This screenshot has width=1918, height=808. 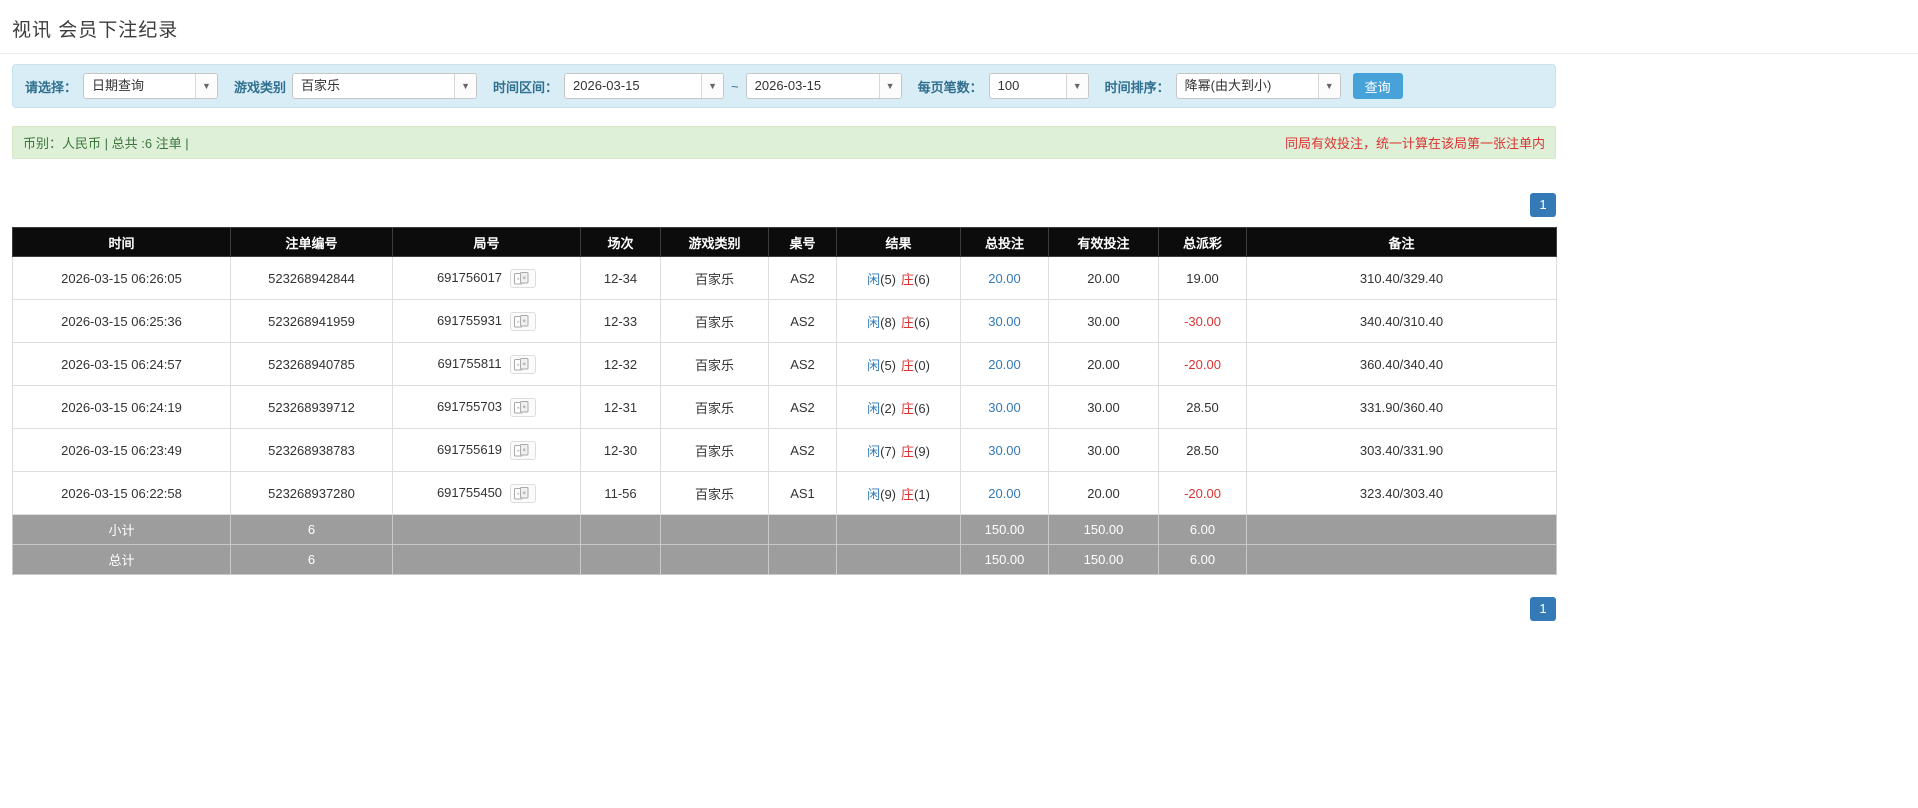 What do you see at coordinates (1137, 87) in the screenshot?
I see `time-sort-label: 时间排序：` at bounding box center [1137, 87].